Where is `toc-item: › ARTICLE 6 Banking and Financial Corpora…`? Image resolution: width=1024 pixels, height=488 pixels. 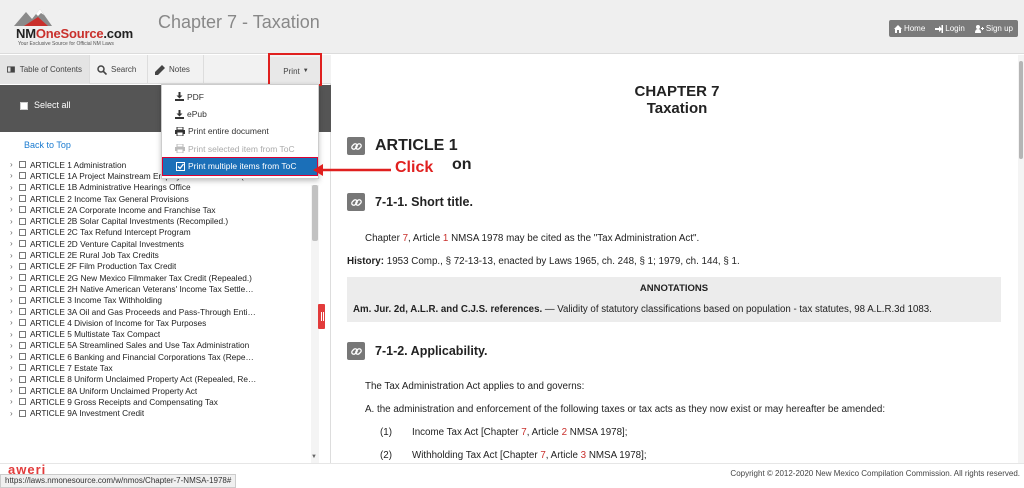 toc-item: › ARTICLE 6 Banking and Financial Corpora… is located at coordinates (155, 356).